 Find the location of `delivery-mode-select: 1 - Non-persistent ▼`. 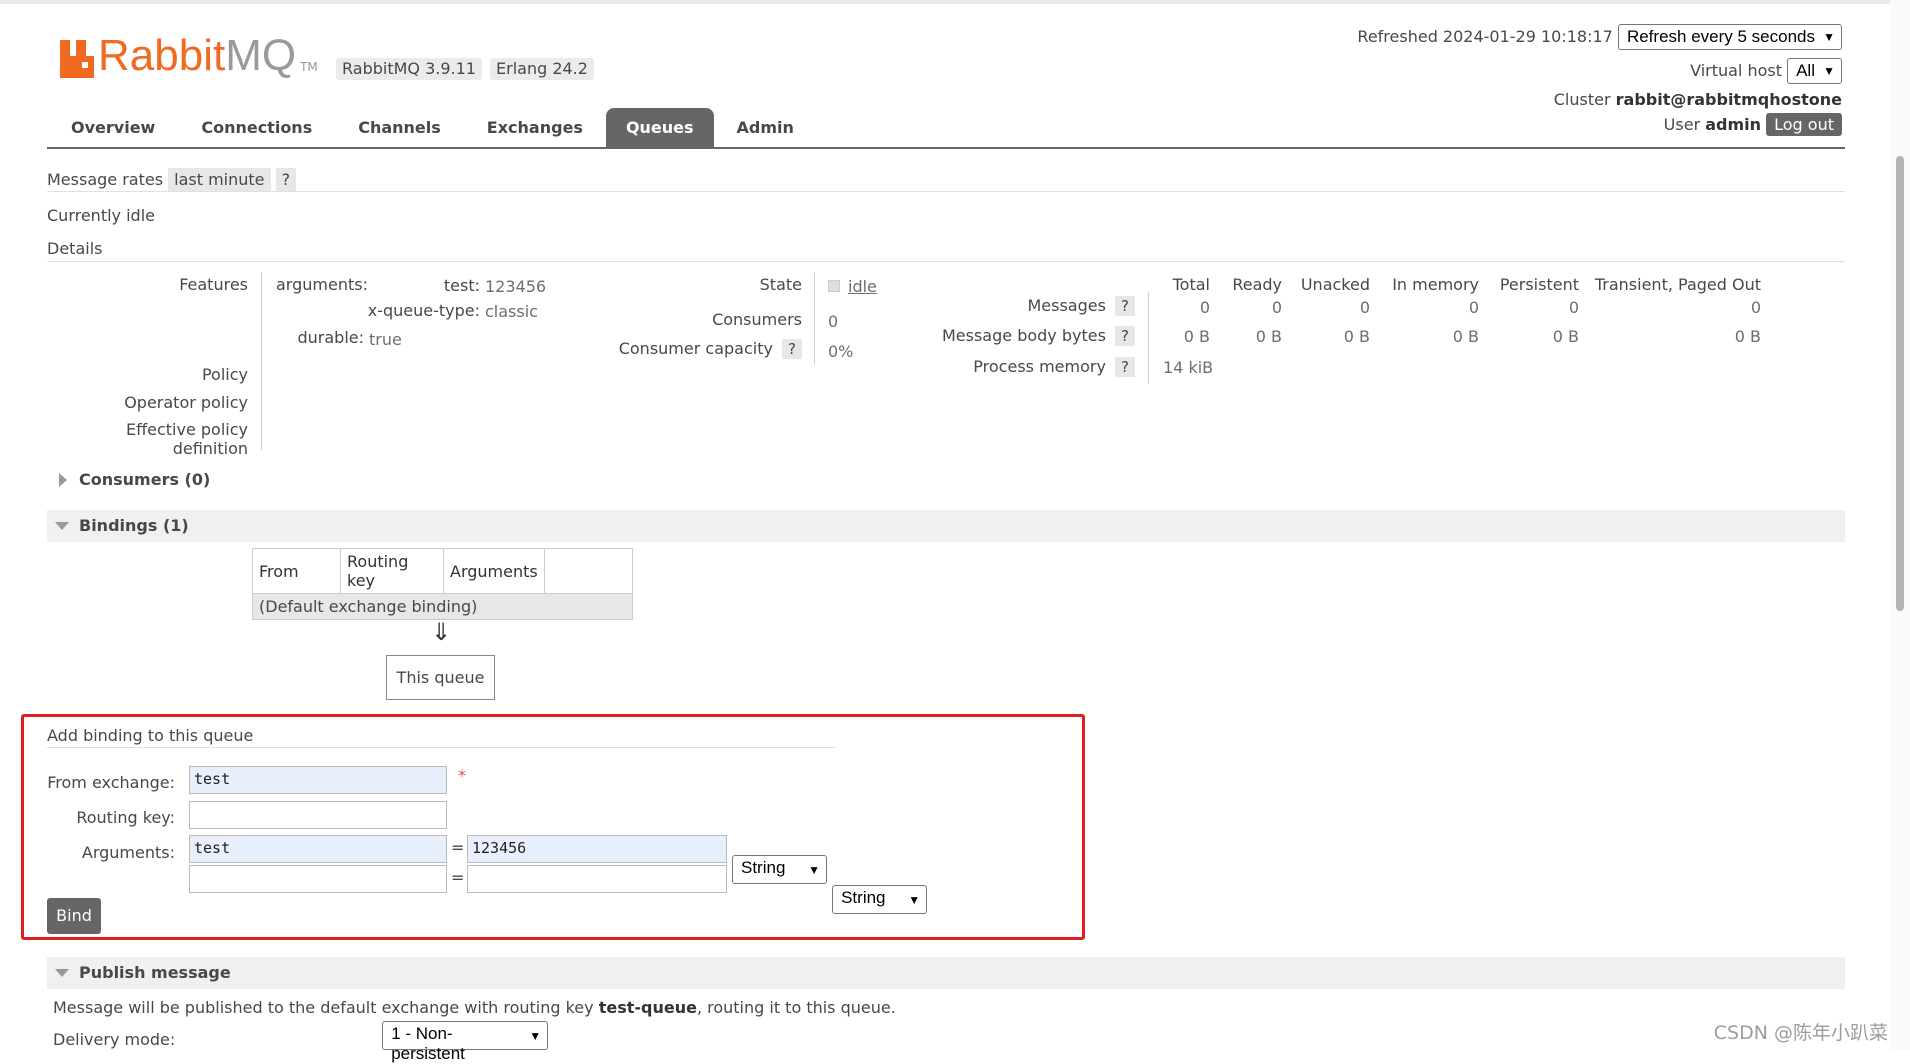

delivery-mode-select: 1 - Non-persistent ▼ is located at coordinates (465, 1042).